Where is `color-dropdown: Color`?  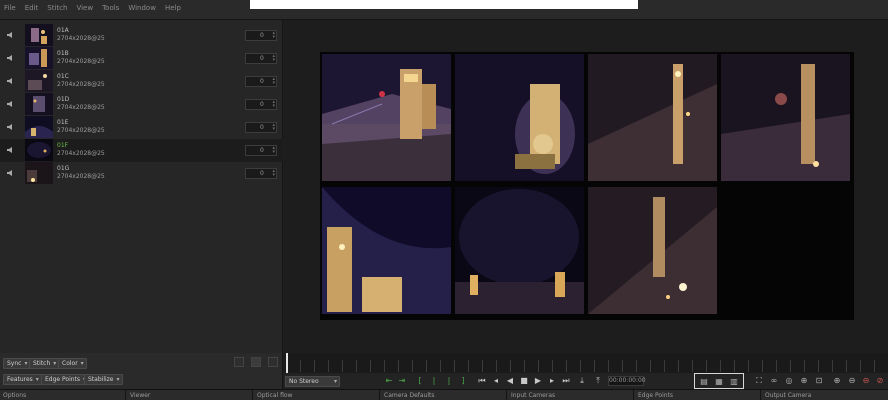 color-dropdown: Color is located at coordinates (72, 363).